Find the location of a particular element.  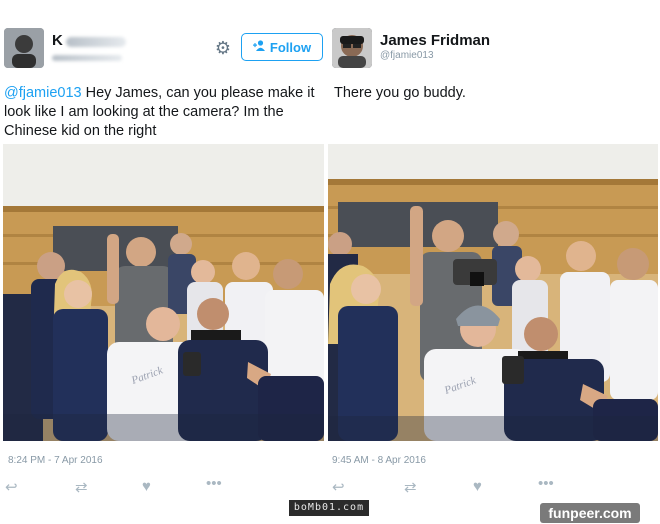

follow-label: Follow is located at coordinates (290, 47).